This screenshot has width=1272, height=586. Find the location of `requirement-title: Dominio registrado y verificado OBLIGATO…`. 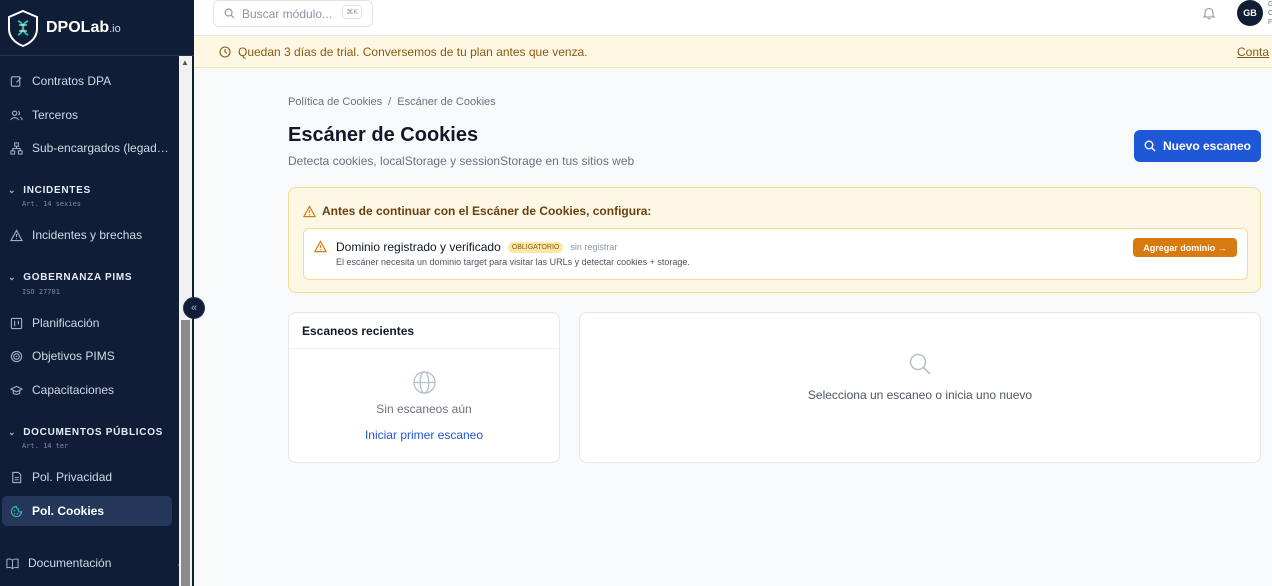

requirement-title: Dominio registrado y verificado OBLIGATO… is located at coordinates (476, 247).